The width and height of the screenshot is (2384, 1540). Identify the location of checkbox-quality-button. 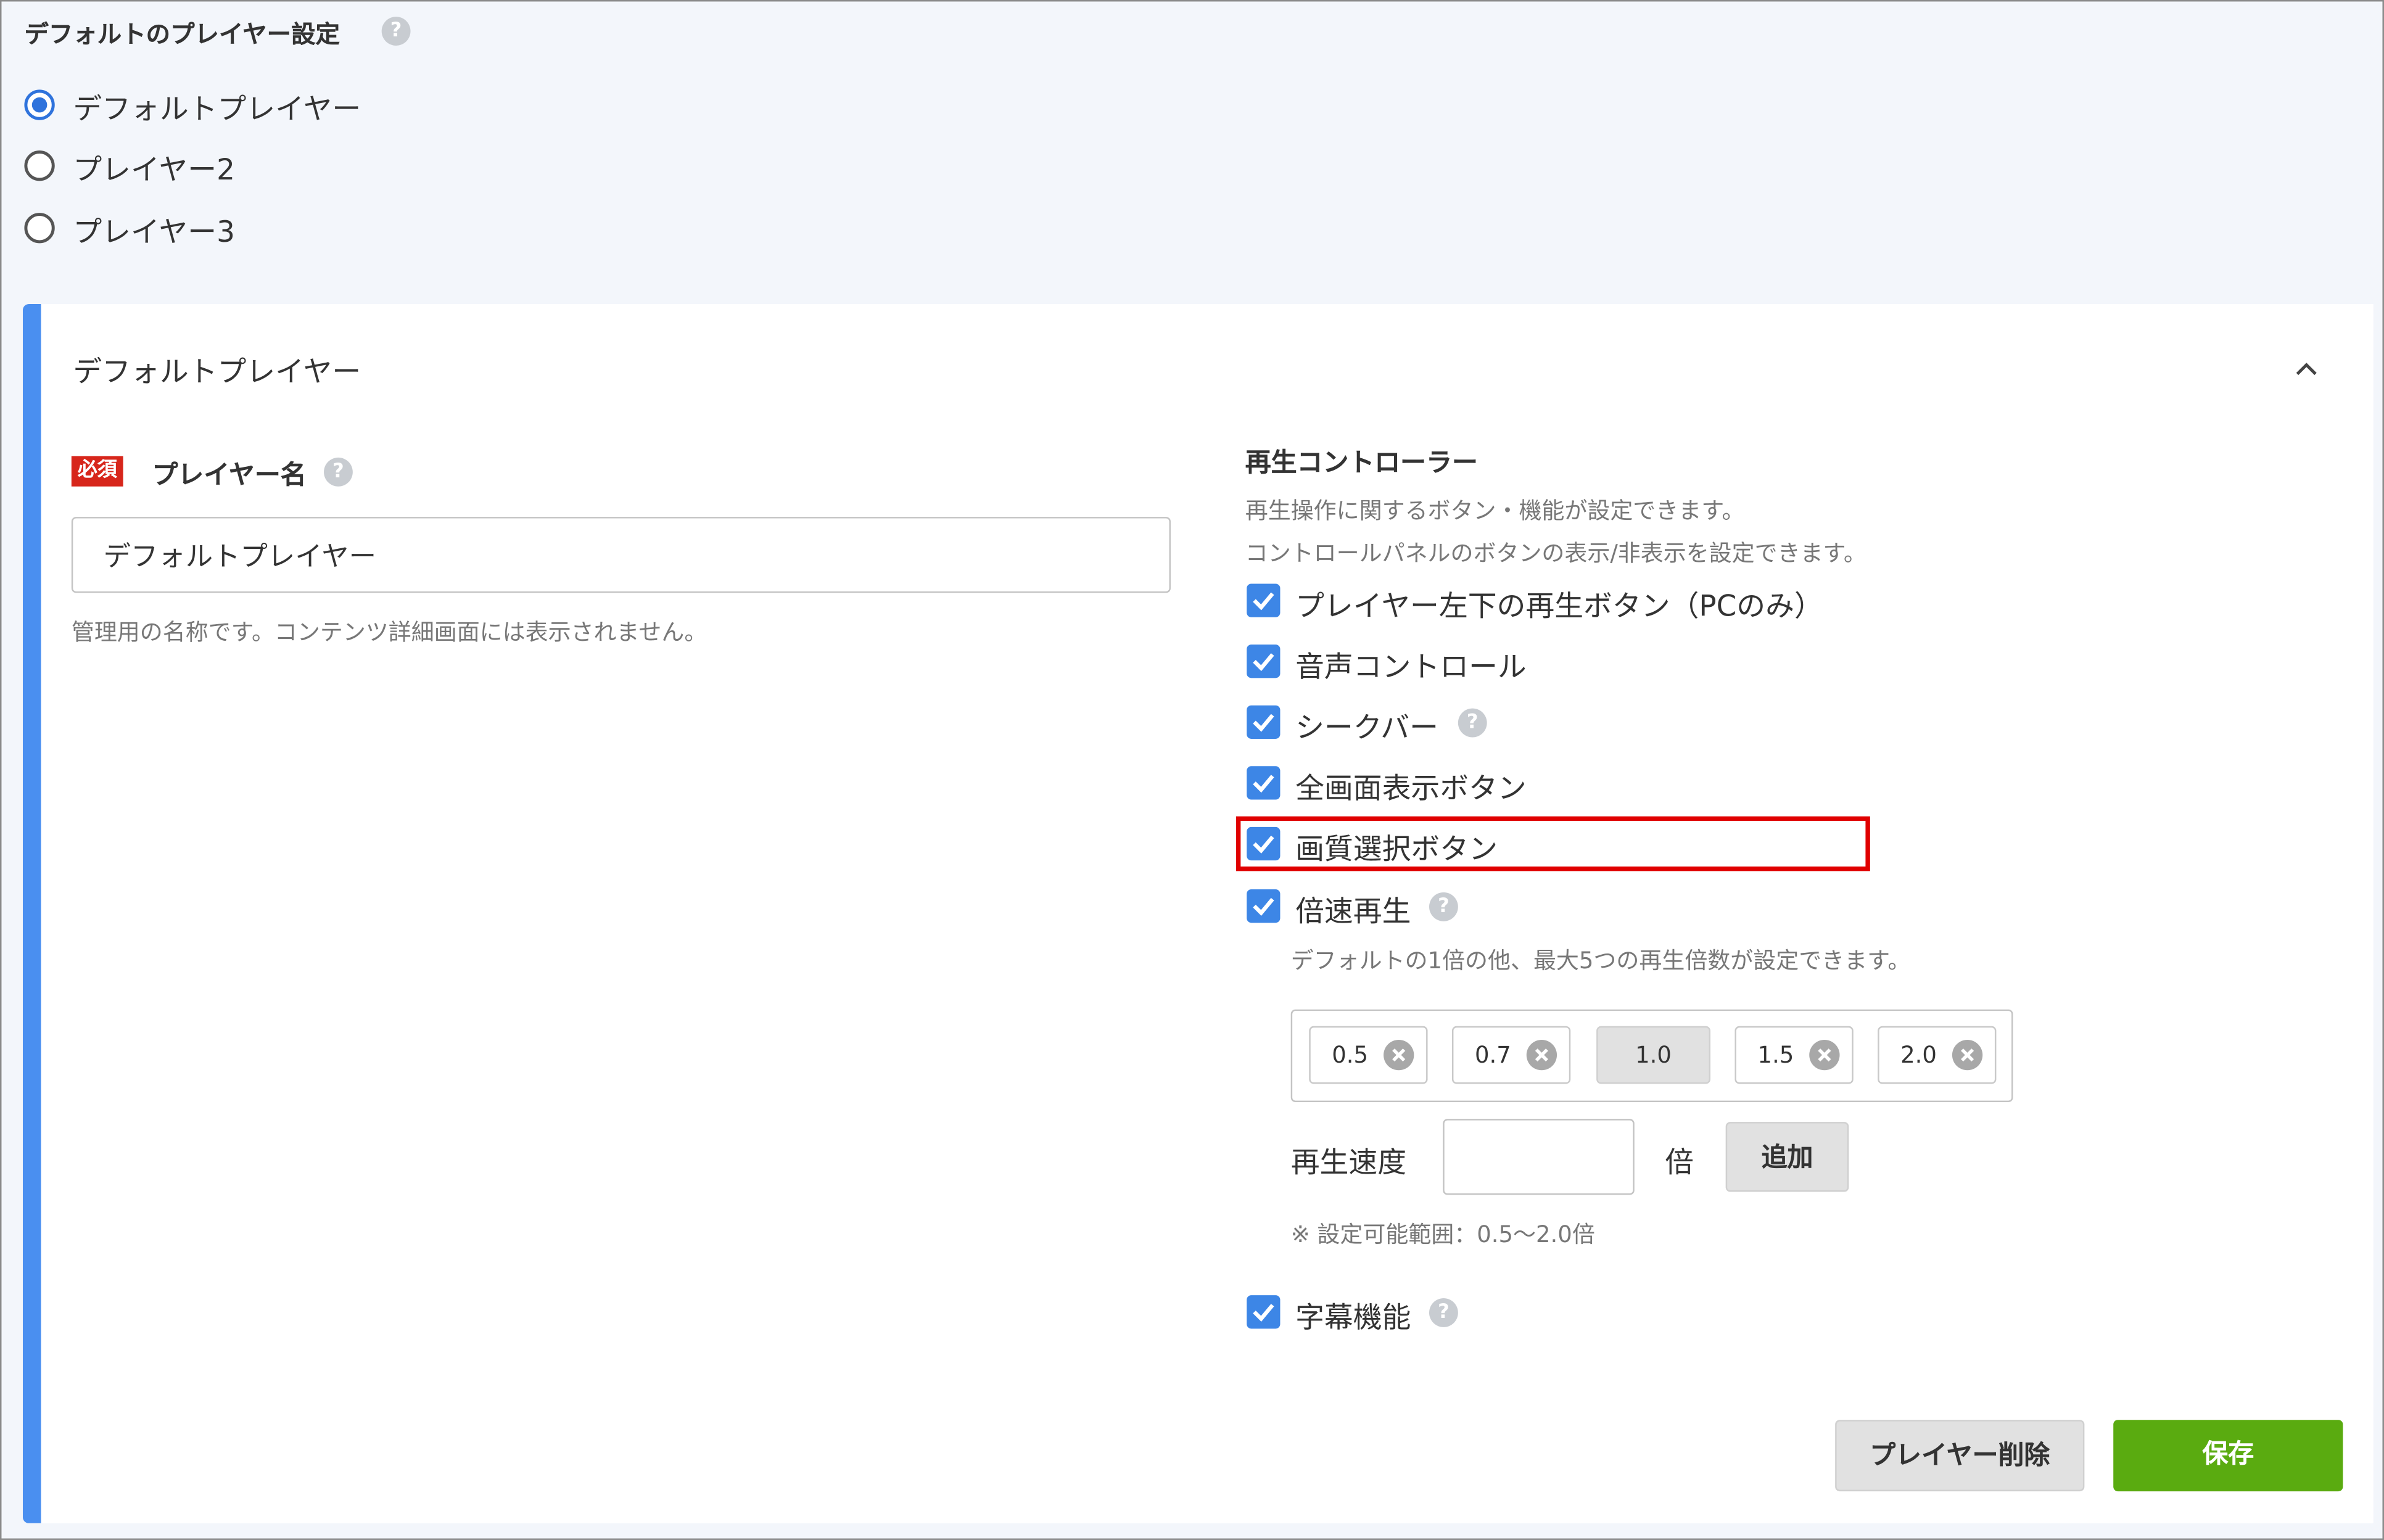
(1264, 843).